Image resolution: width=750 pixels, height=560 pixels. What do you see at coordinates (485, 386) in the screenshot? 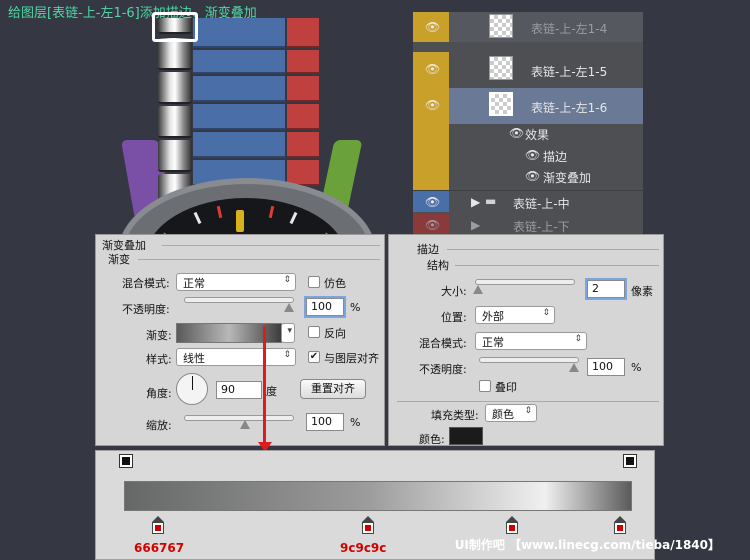
I see `overprint-checkbox` at bounding box center [485, 386].